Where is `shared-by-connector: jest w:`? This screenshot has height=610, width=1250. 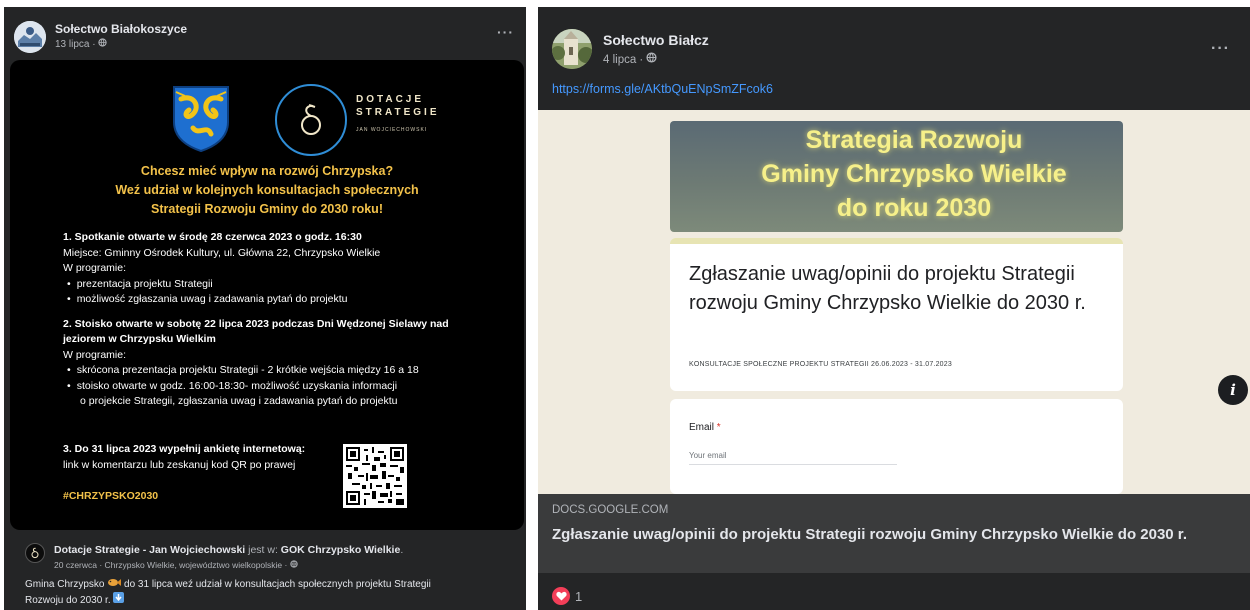
shared-by-connector: jest w: is located at coordinates (263, 550).